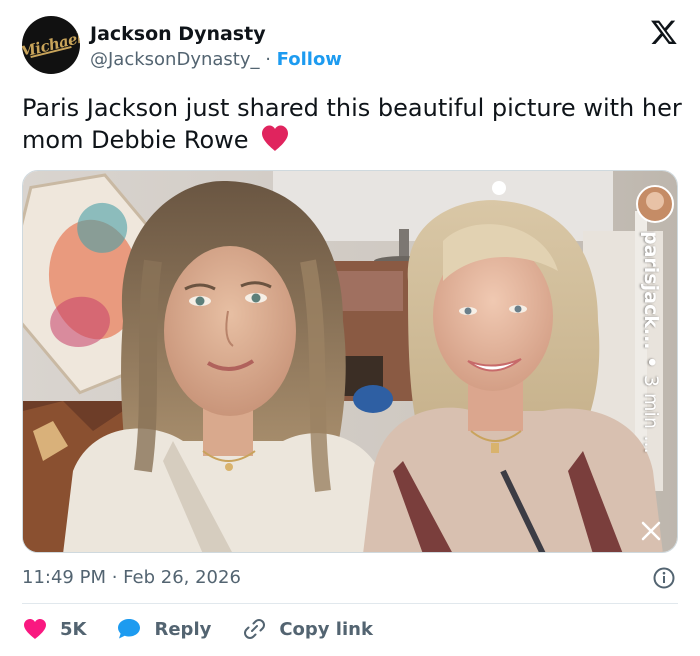 Image resolution: width=700 pixels, height=656 pixels. What do you see at coordinates (326, 629) in the screenshot?
I see `copy-link-label: Copy link` at bounding box center [326, 629].